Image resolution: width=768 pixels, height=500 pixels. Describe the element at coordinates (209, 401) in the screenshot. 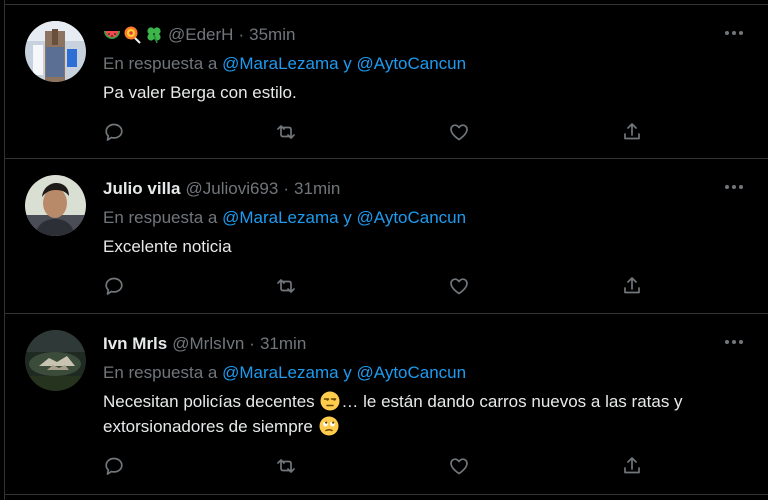

I see `tweet-text-part: Necesitan policías decentes` at that location.